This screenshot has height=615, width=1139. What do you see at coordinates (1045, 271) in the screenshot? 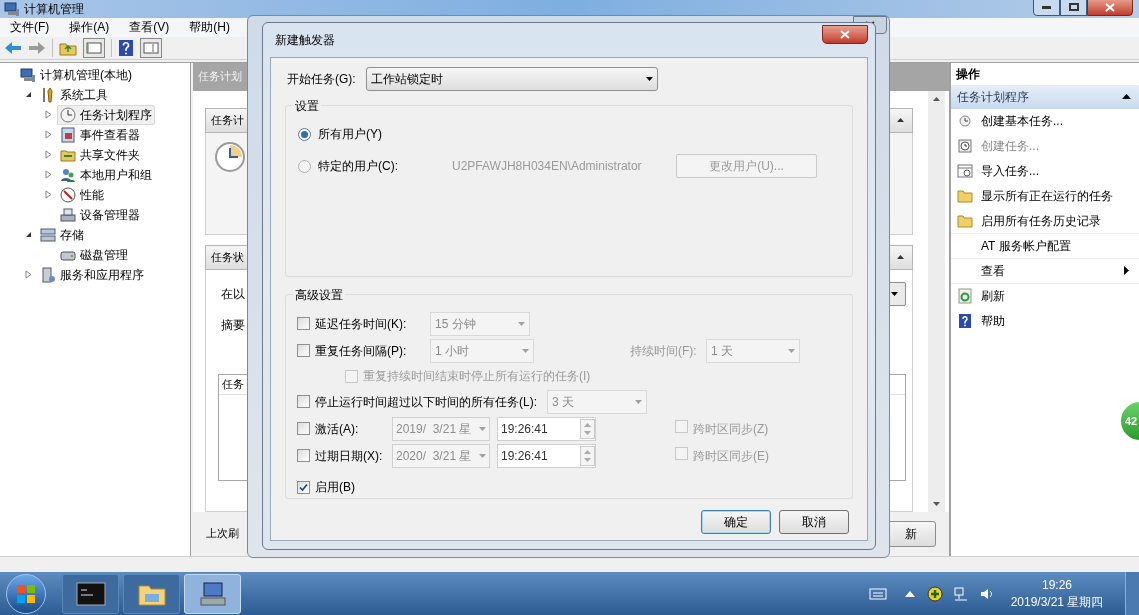
I see `action-item: 查看` at bounding box center [1045, 271].